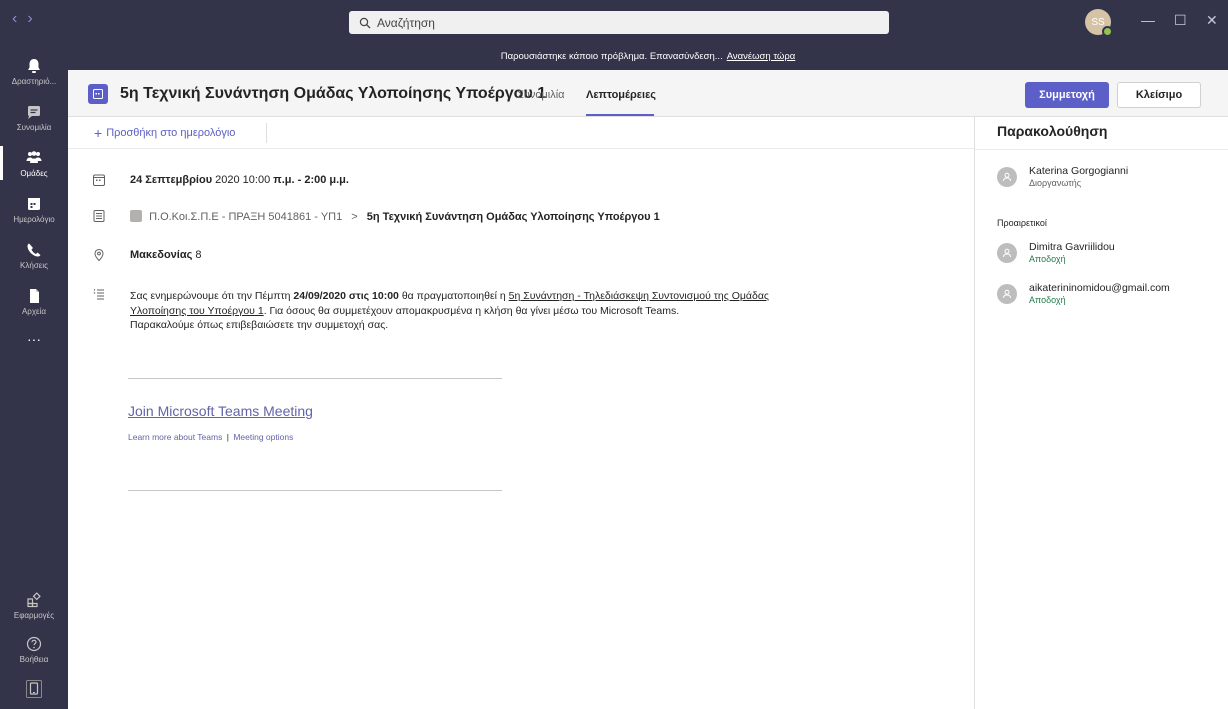  What do you see at coordinates (98, 133) in the screenshot?
I see `plus-icon: +` at bounding box center [98, 133].